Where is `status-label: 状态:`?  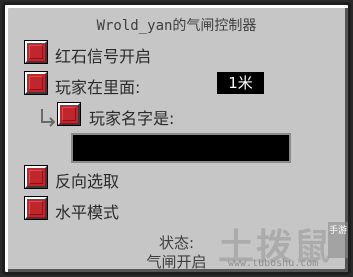
status-label: 状态: is located at coordinates (176, 243).